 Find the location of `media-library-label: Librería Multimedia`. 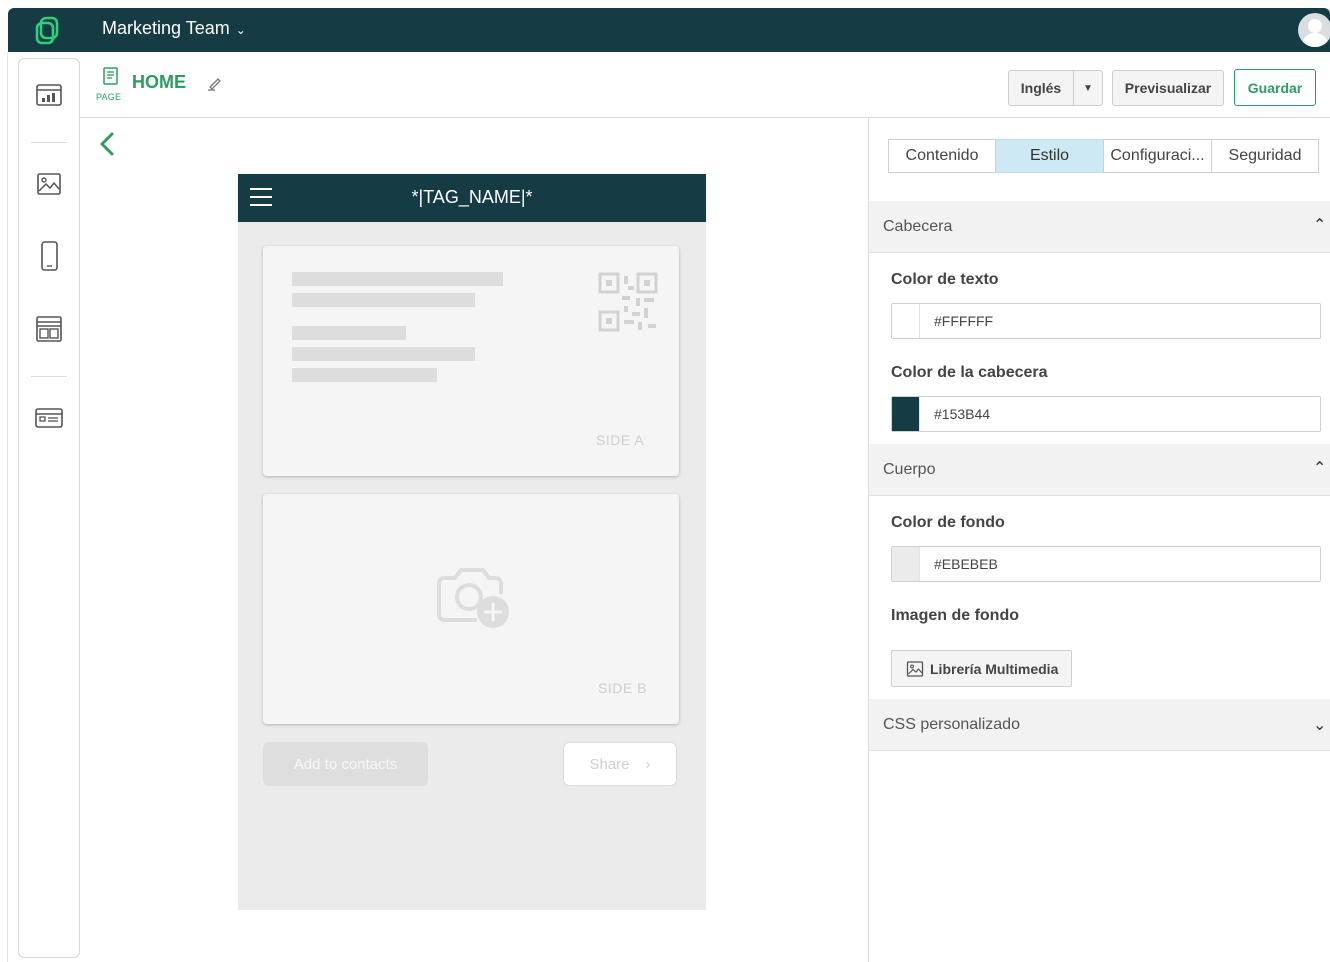

media-library-label: Librería Multimedia is located at coordinates (994, 668).